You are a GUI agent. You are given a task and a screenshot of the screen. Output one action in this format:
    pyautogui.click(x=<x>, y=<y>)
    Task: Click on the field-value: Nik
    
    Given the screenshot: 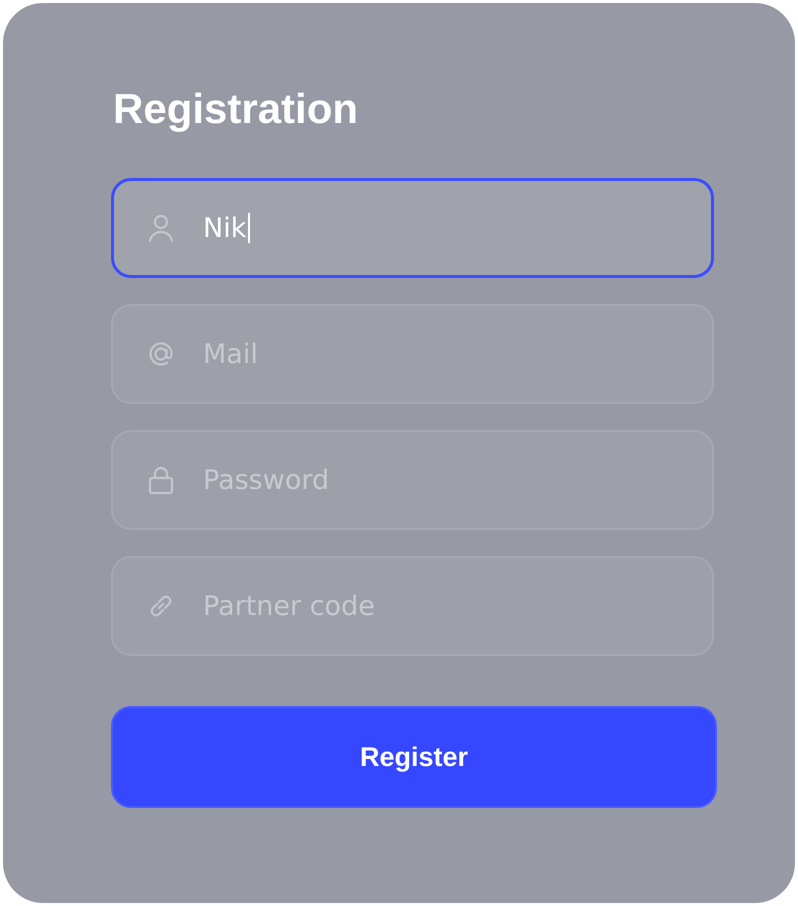 What is the action you would take?
    pyautogui.click(x=224, y=228)
    